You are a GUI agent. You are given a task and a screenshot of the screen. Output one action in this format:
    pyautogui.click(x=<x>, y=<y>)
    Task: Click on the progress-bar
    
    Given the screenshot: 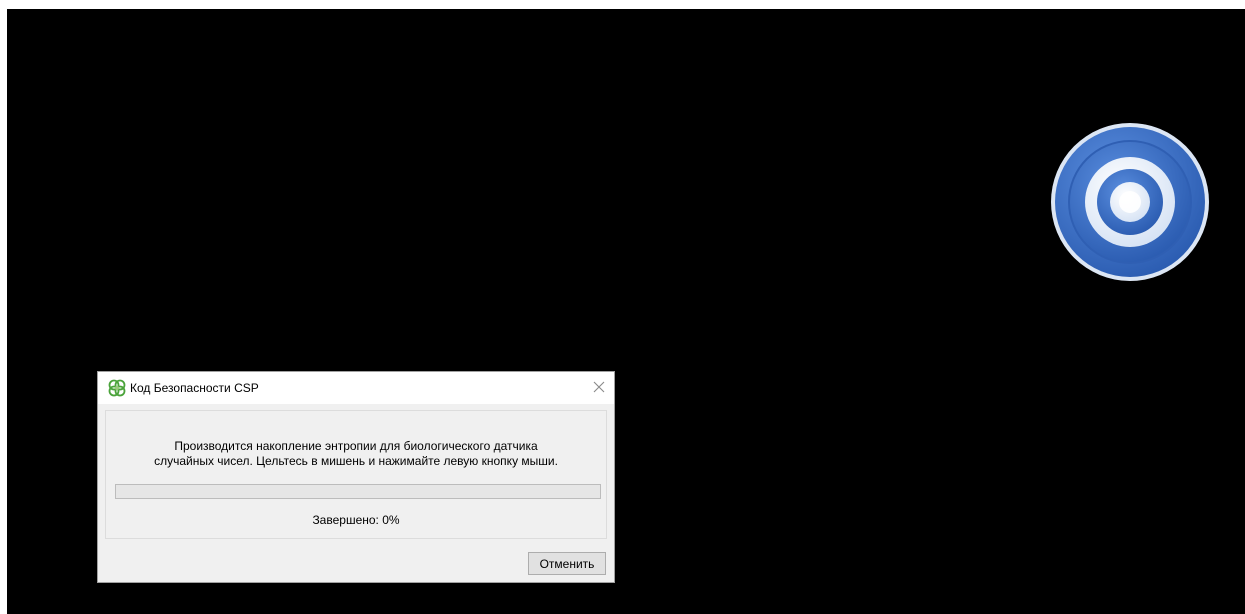 What is the action you would take?
    pyautogui.click(x=358, y=491)
    